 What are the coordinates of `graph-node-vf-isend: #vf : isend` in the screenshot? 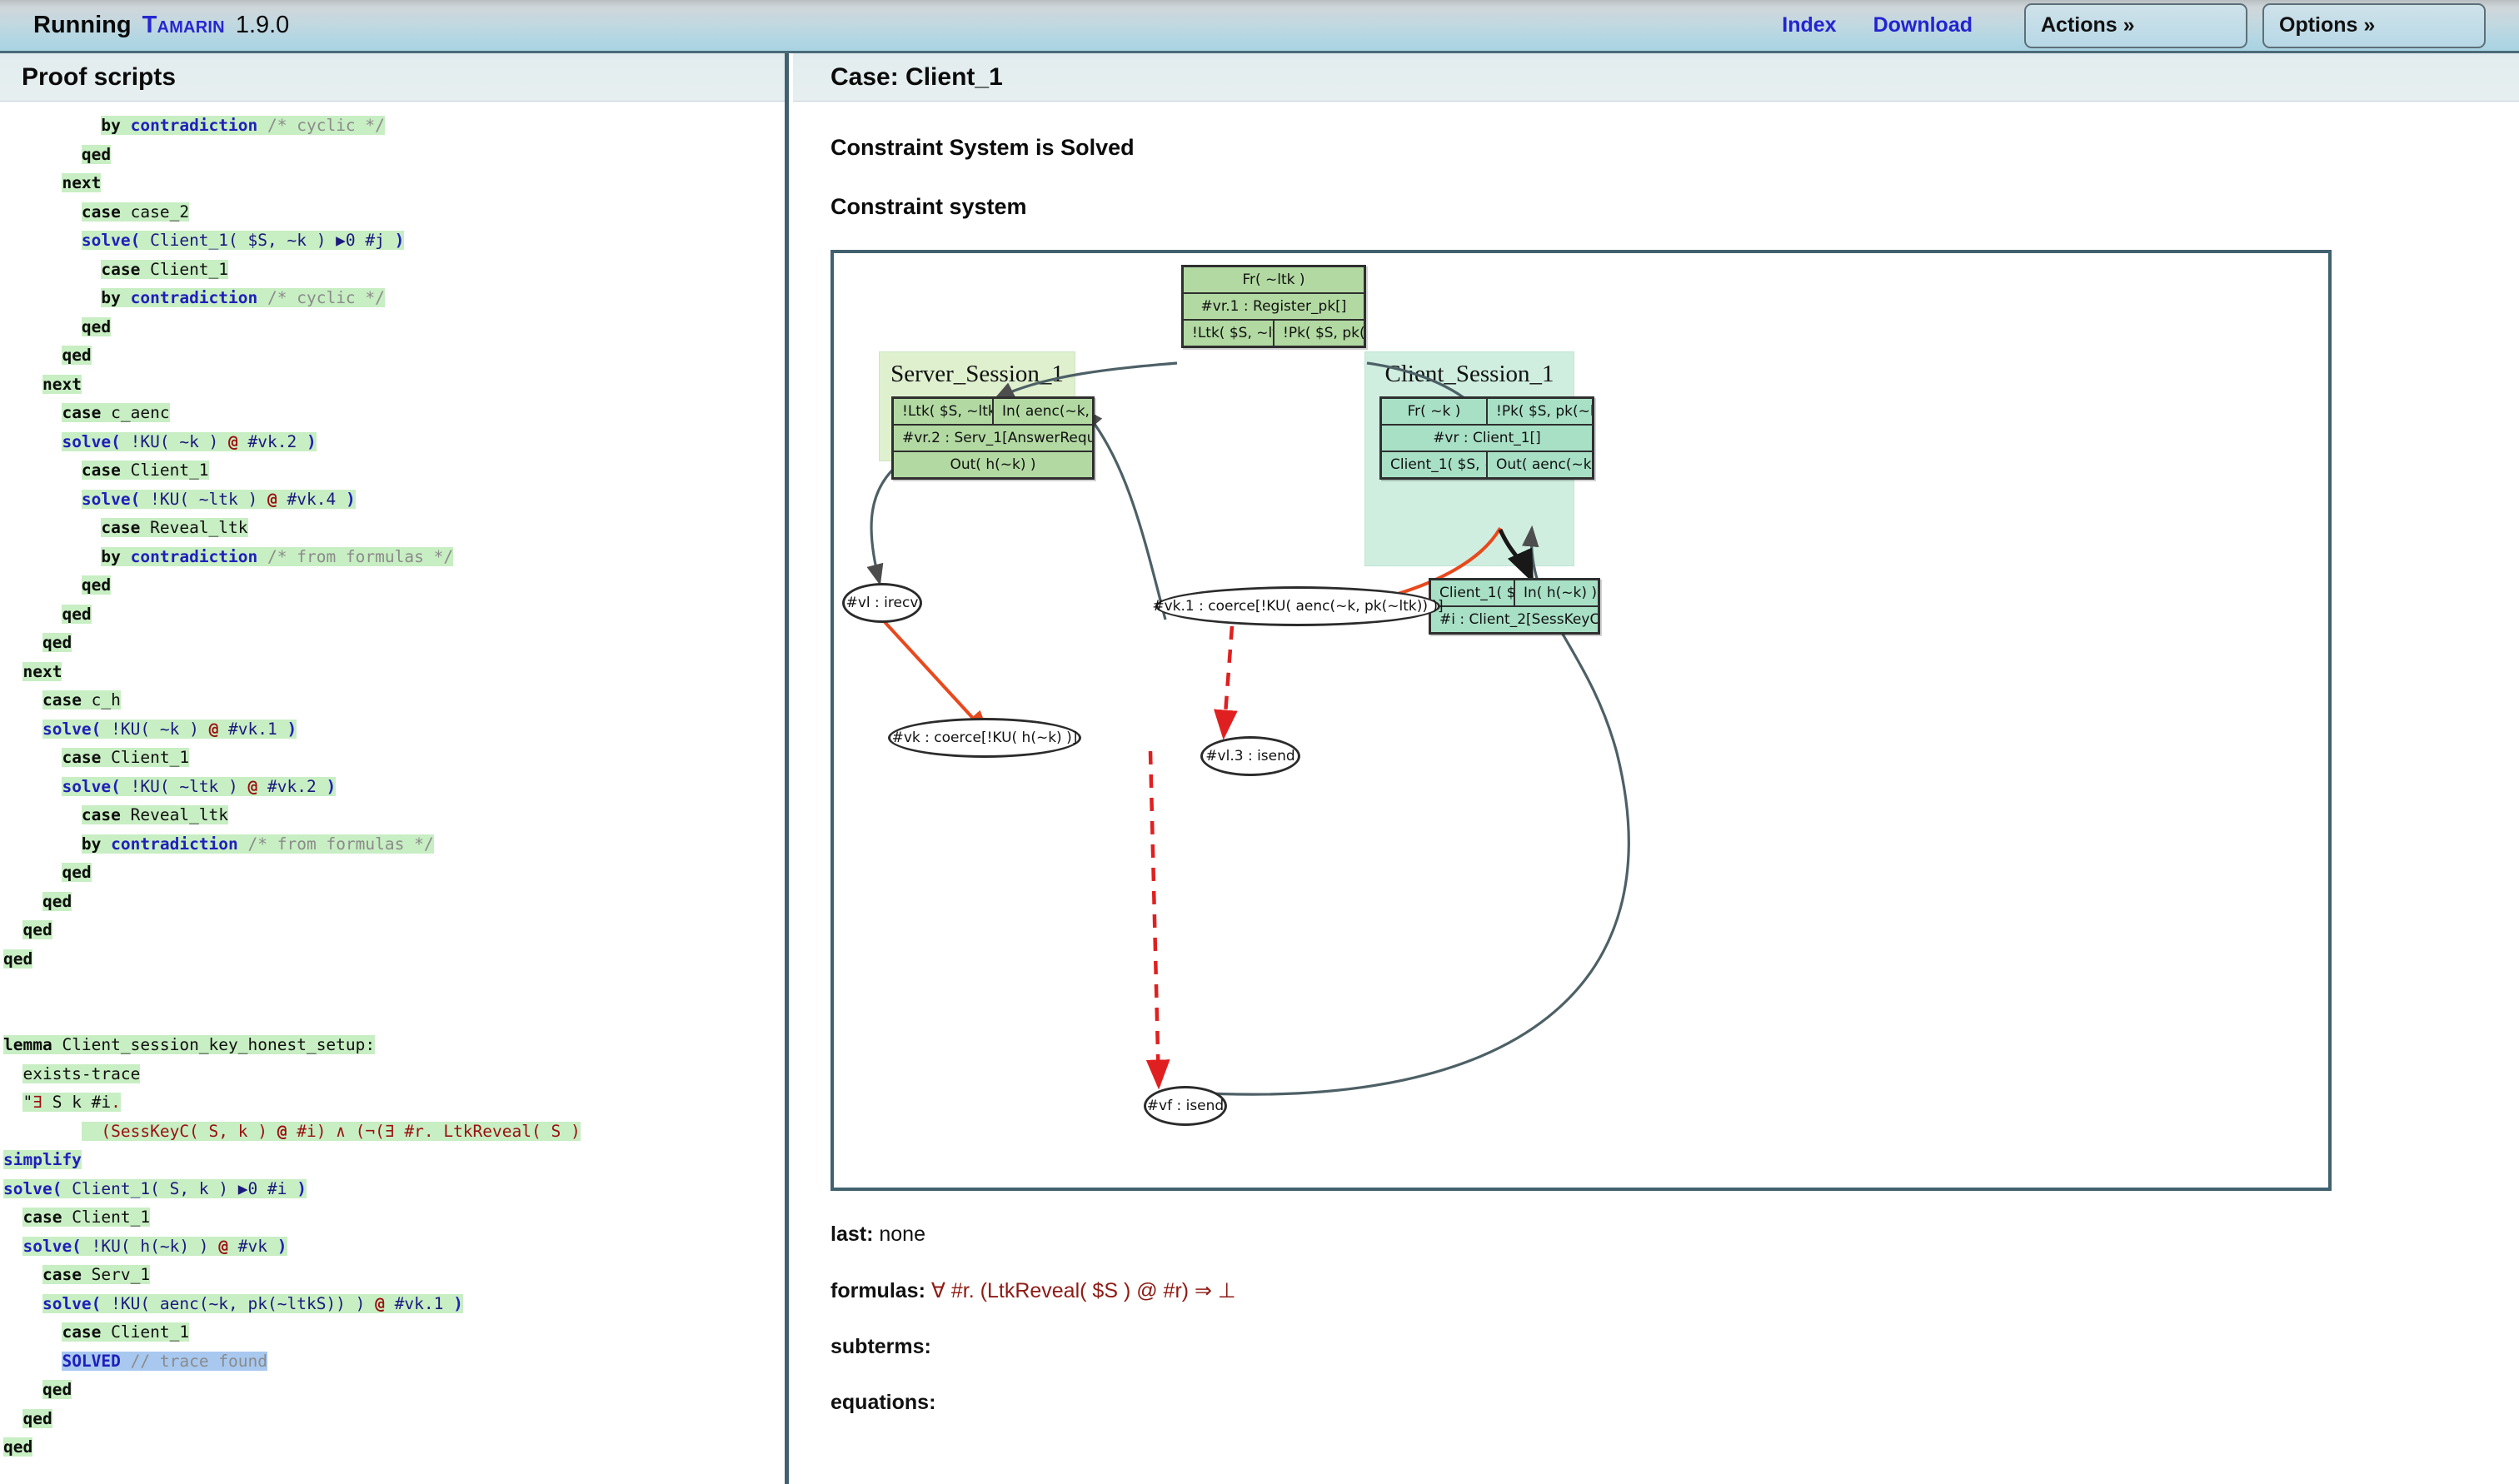 It's located at (1185, 1106).